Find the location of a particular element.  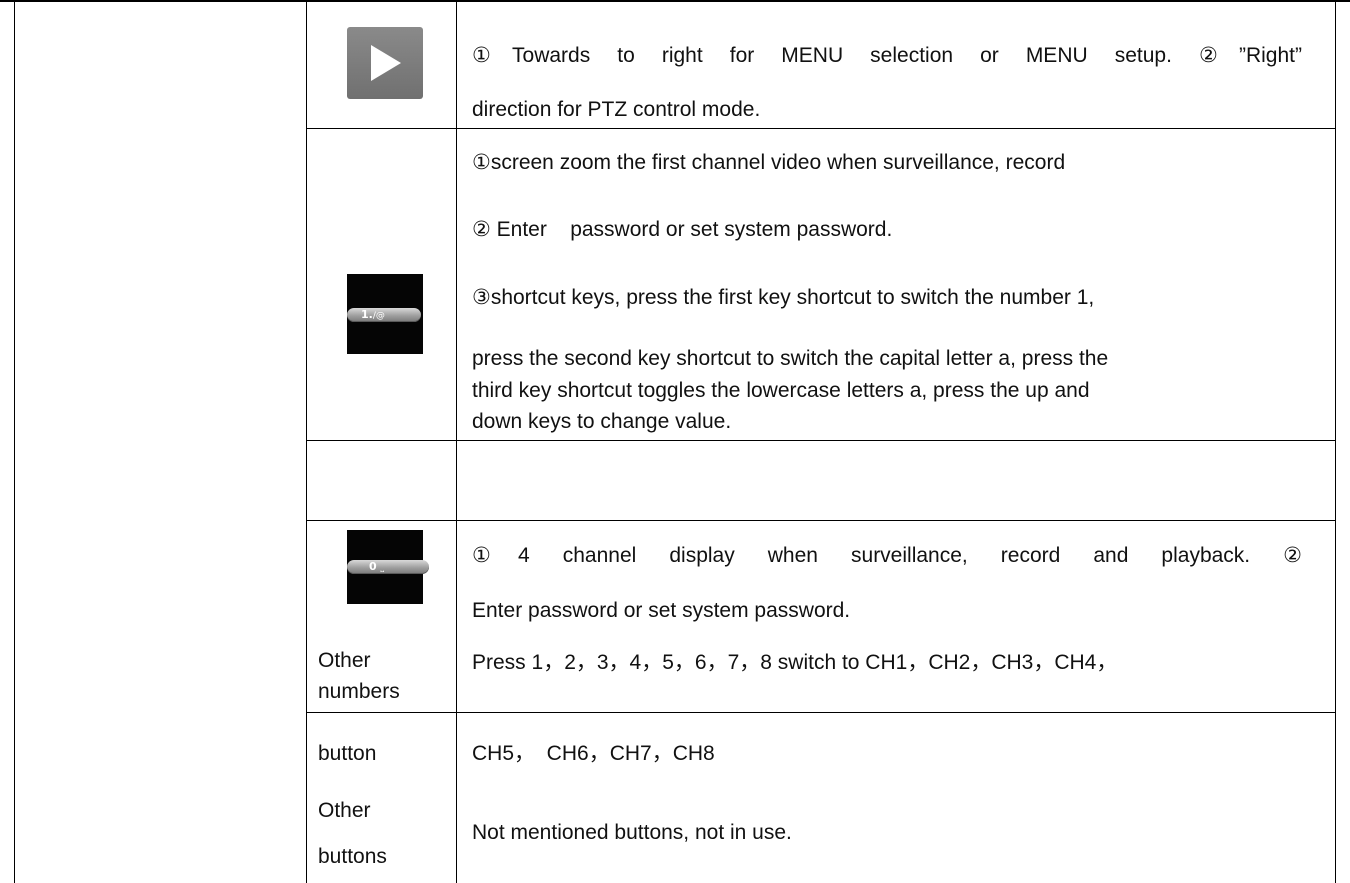

right-arrow-icon is located at coordinates (386, 63).